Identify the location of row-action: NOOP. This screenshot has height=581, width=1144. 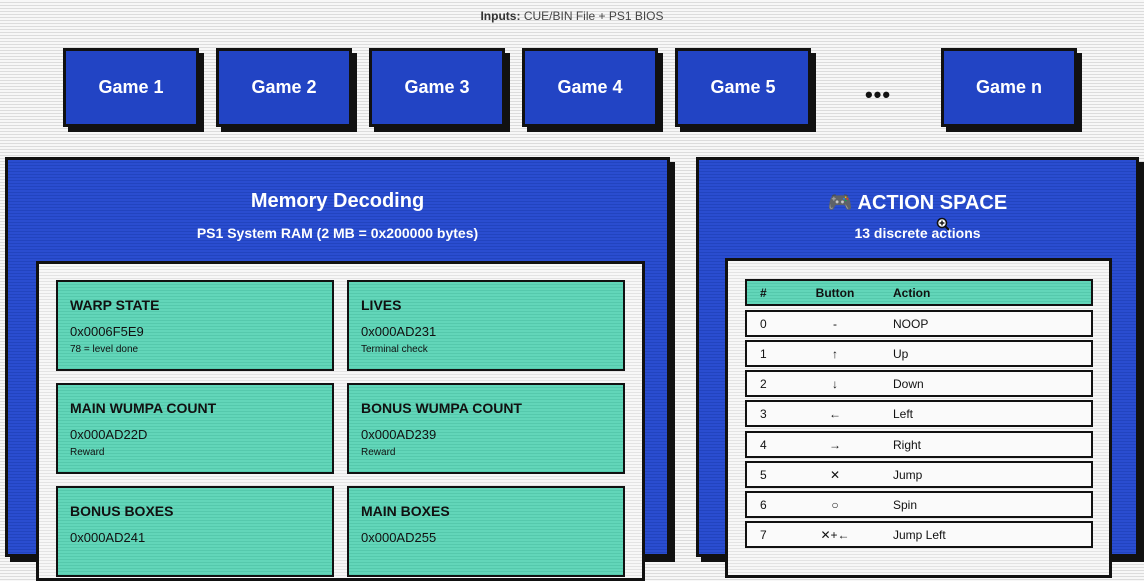
(911, 324).